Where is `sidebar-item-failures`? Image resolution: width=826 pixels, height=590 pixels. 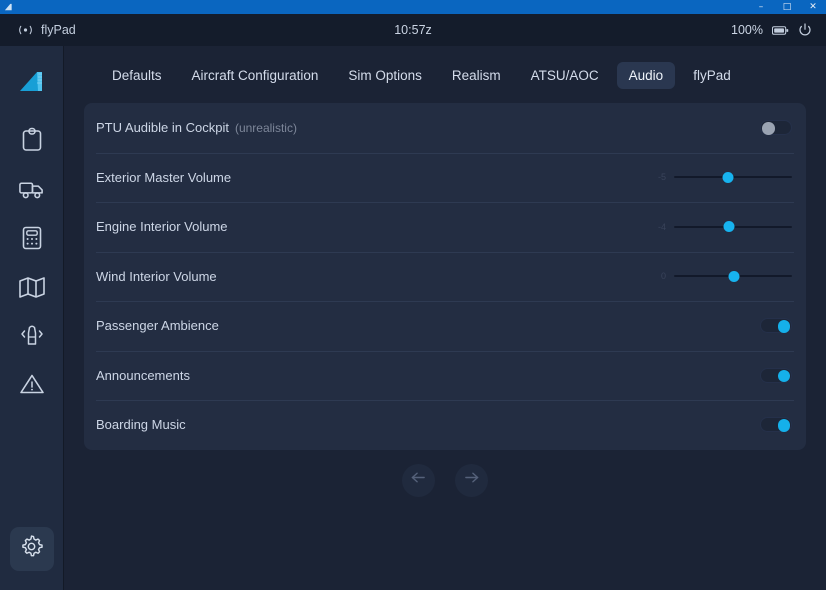
sidebar-item-failures is located at coordinates (32, 387).